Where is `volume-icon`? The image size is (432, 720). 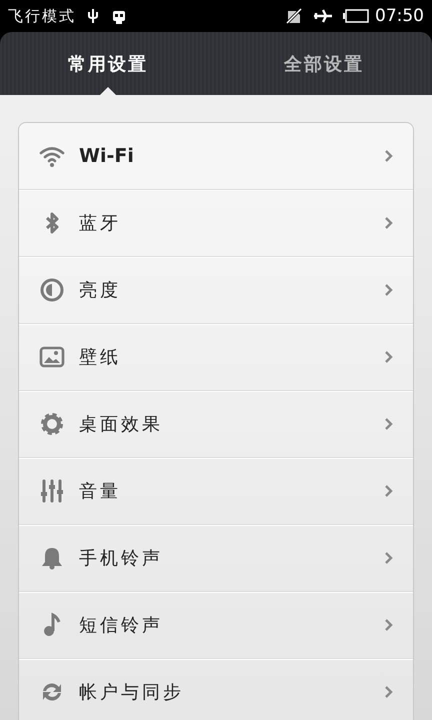
volume-icon is located at coordinates (52, 491).